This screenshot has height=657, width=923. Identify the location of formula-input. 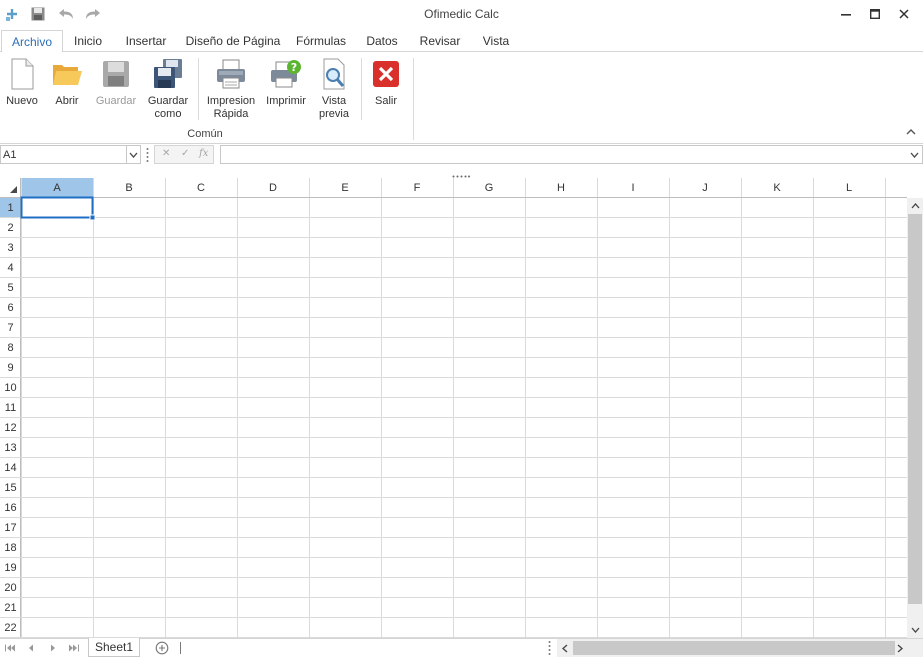
(571, 154).